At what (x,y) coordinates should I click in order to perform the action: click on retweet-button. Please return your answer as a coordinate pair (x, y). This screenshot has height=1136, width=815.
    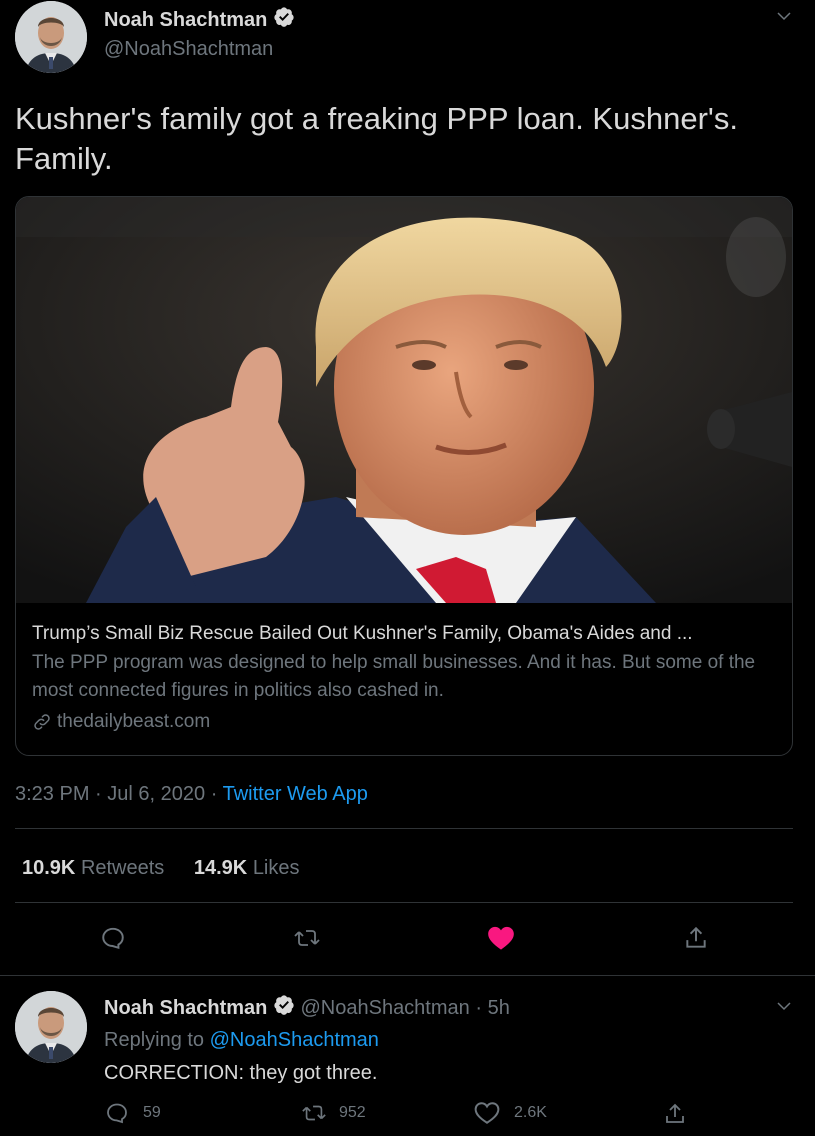
    Looking at the image, I should click on (307, 938).